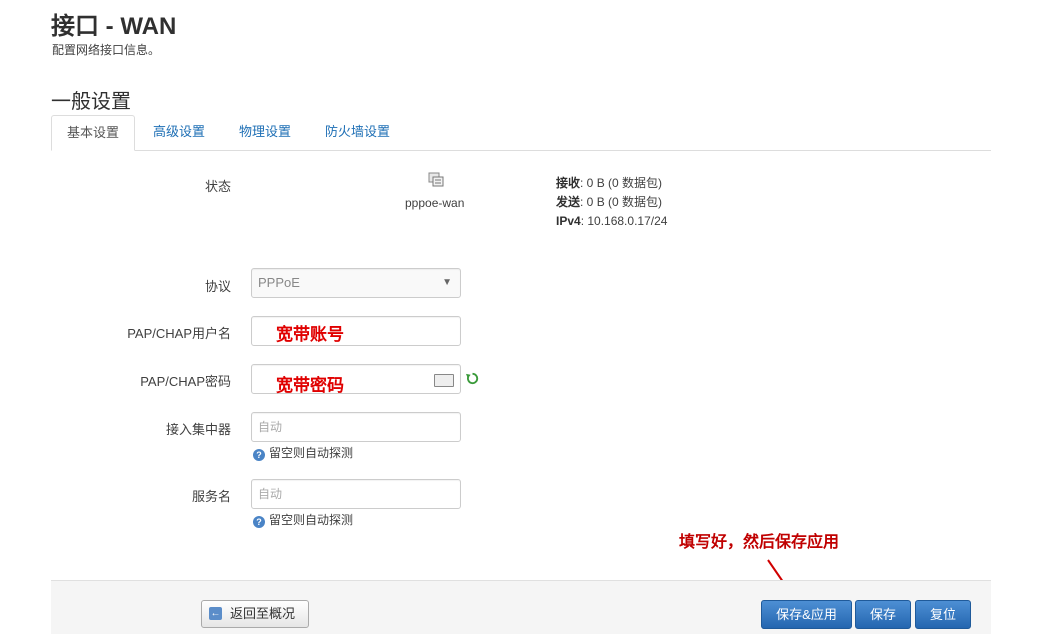  I want to click on service-input: 自动, so click(356, 494).